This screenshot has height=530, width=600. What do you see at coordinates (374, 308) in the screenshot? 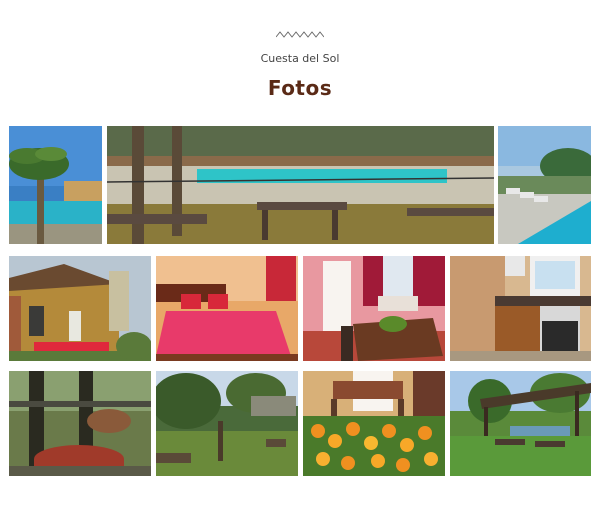
I see `gallery-photo-dining-room` at bounding box center [374, 308].